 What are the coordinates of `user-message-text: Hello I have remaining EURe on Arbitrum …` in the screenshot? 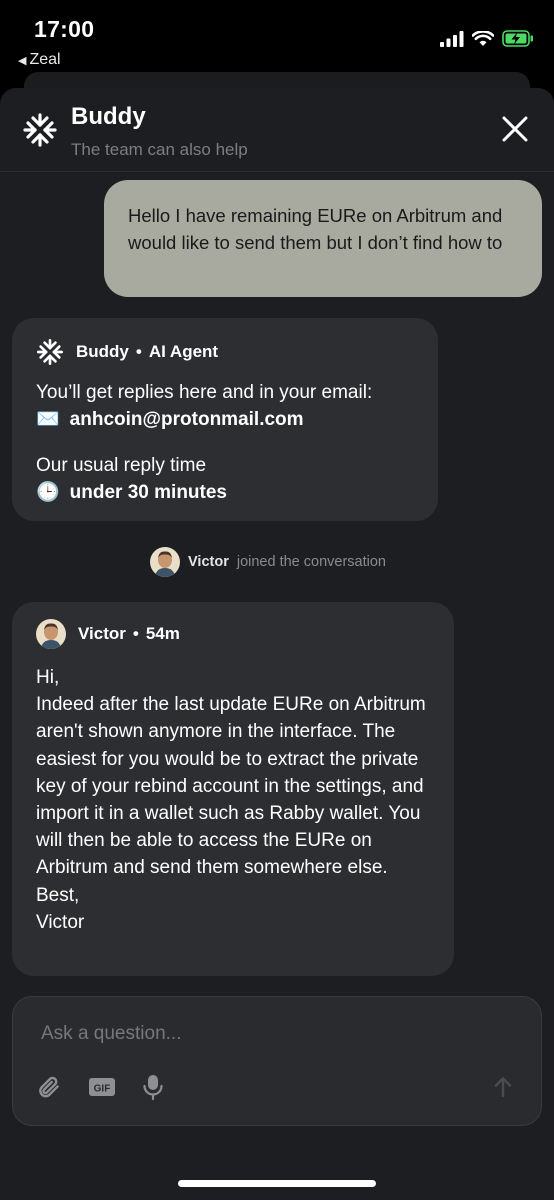 It's located at (315, 229).